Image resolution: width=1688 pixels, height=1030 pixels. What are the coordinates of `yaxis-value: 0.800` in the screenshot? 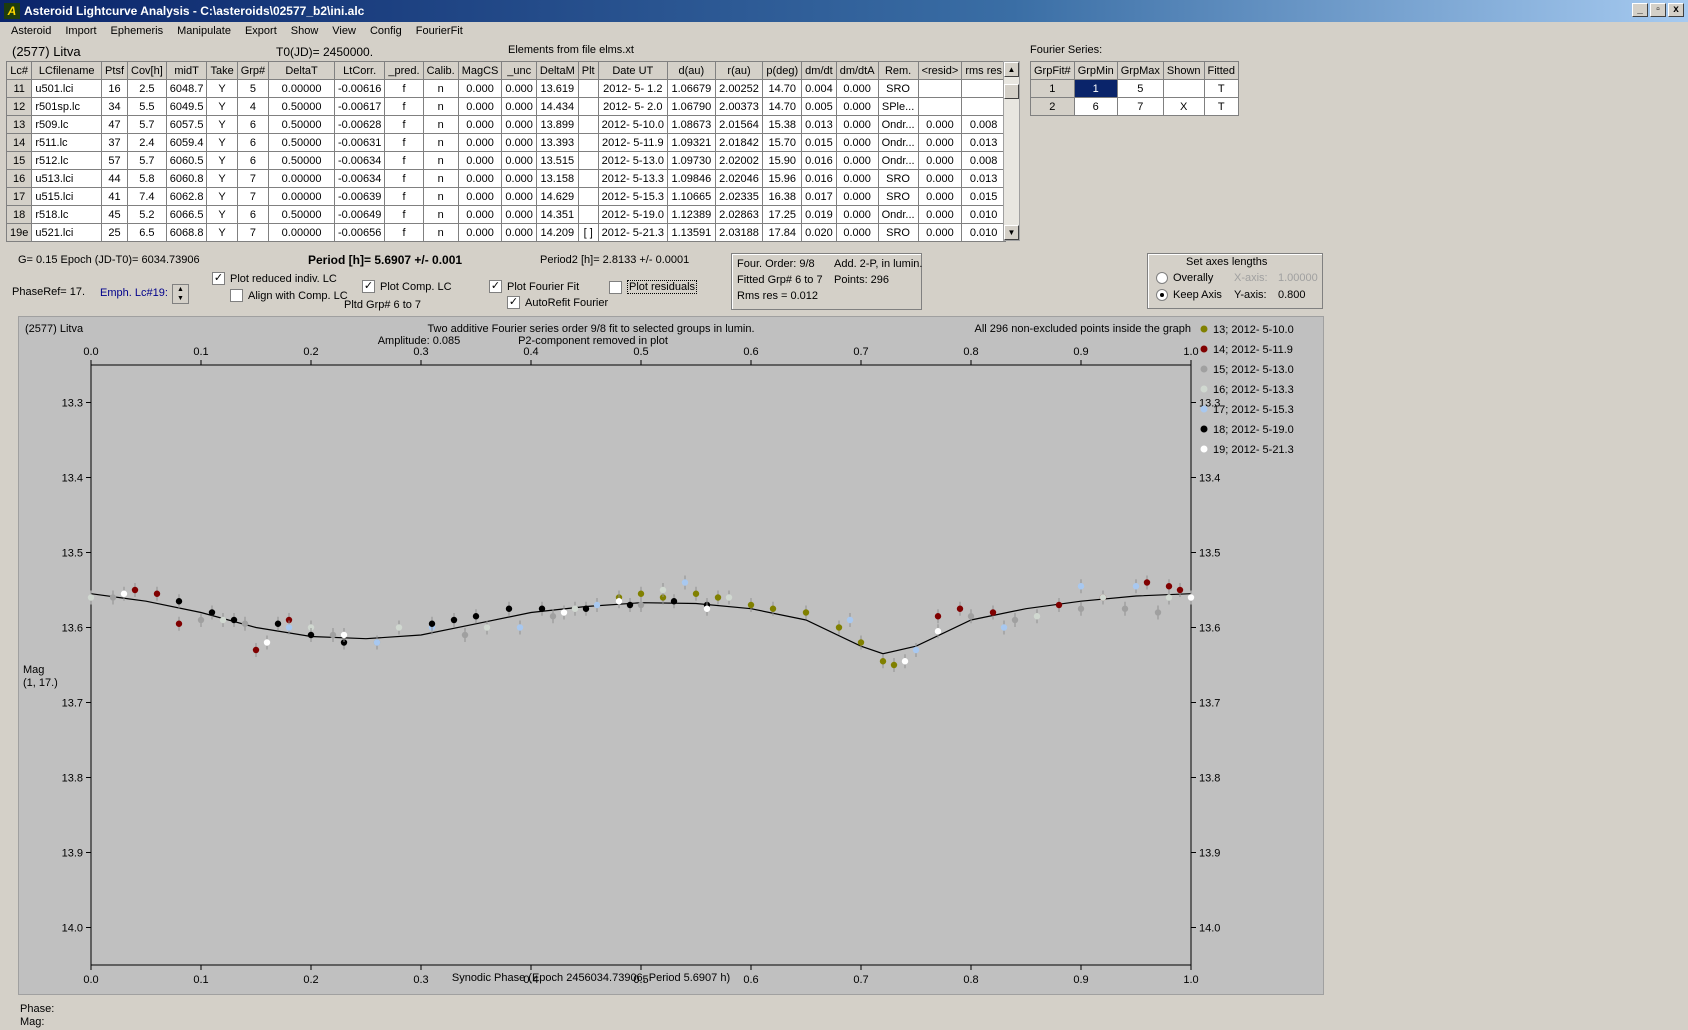 It's located at (1292, 295).